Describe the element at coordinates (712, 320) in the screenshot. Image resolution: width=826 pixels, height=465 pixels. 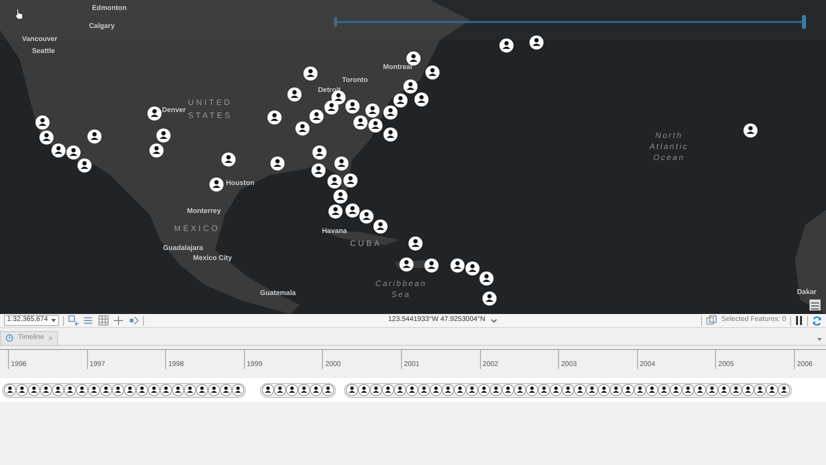
I see `selection-icon` at that location.